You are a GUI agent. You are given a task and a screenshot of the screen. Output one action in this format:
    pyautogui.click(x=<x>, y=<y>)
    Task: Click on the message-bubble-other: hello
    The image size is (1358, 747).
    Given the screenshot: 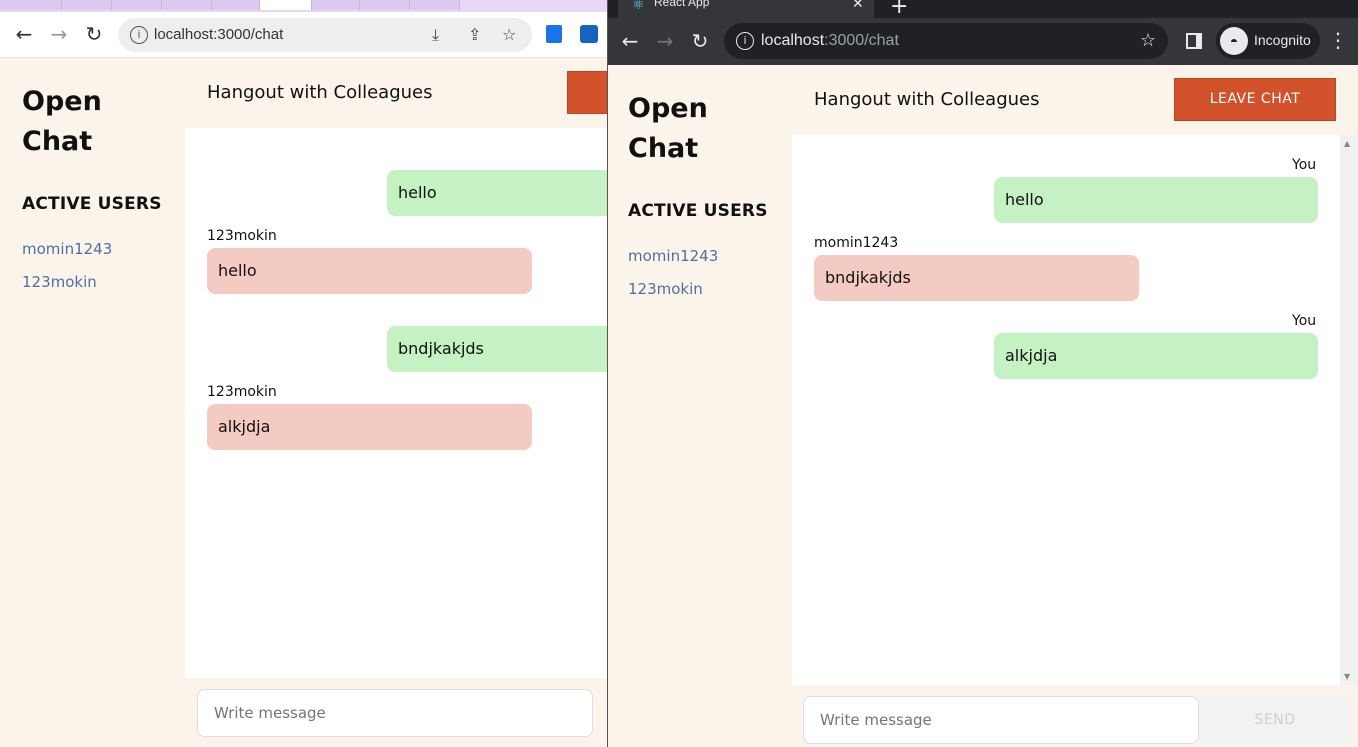 What is the action you would take?
    pyautogui.click(x=369, y=271)
    